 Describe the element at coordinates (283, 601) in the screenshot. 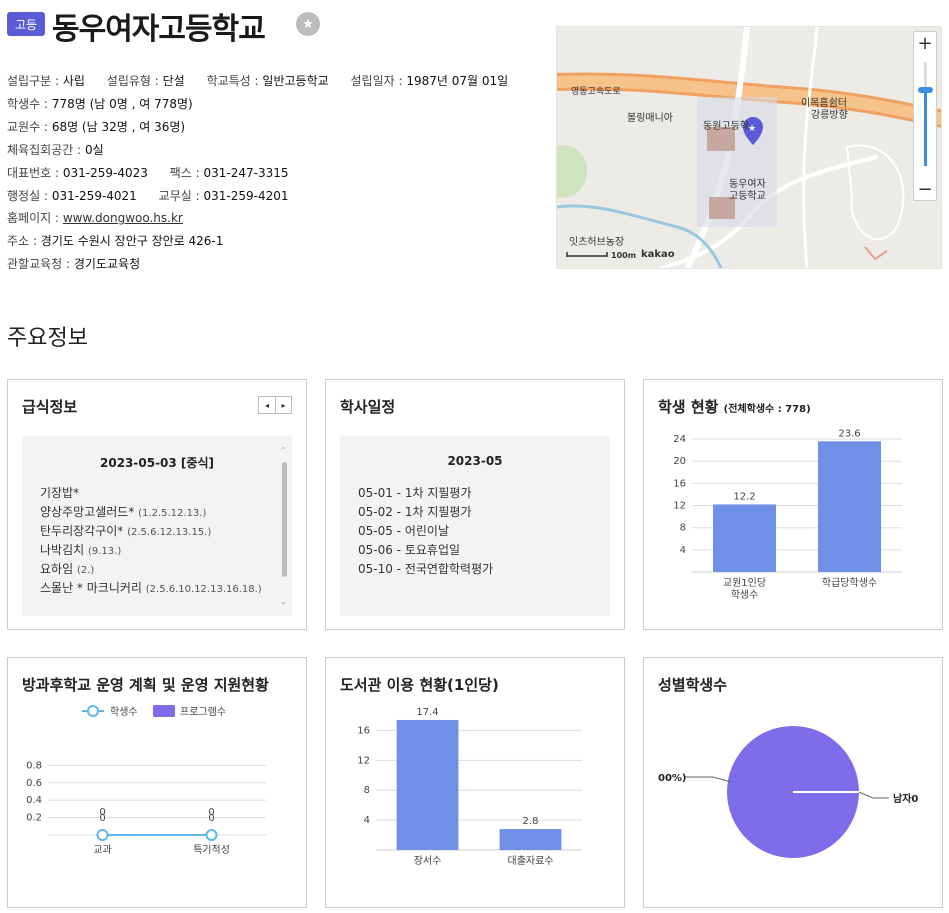

I see `scroll-down-icon: ⌄` at that location.